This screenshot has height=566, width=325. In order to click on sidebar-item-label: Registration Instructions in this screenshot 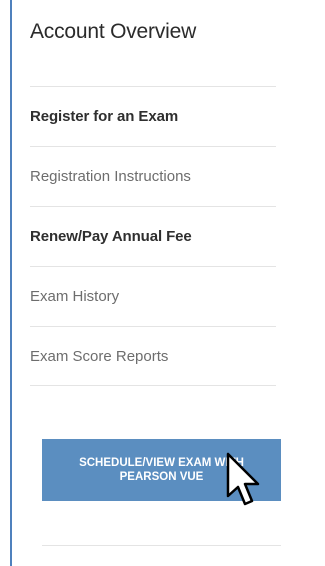, I will do `click(110, 176)`.